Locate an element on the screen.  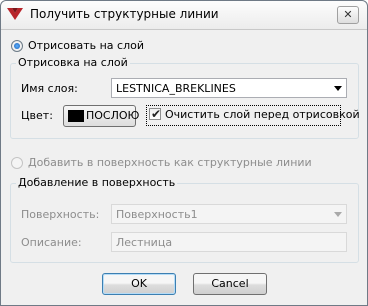
layer-group-title: Отрисовка на слой is located at coordinates (73, 62).